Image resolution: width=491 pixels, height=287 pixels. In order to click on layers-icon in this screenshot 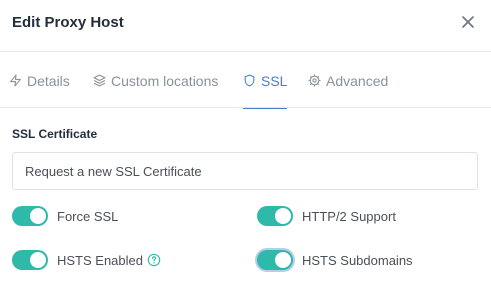, I will do `click(99, 80)`.